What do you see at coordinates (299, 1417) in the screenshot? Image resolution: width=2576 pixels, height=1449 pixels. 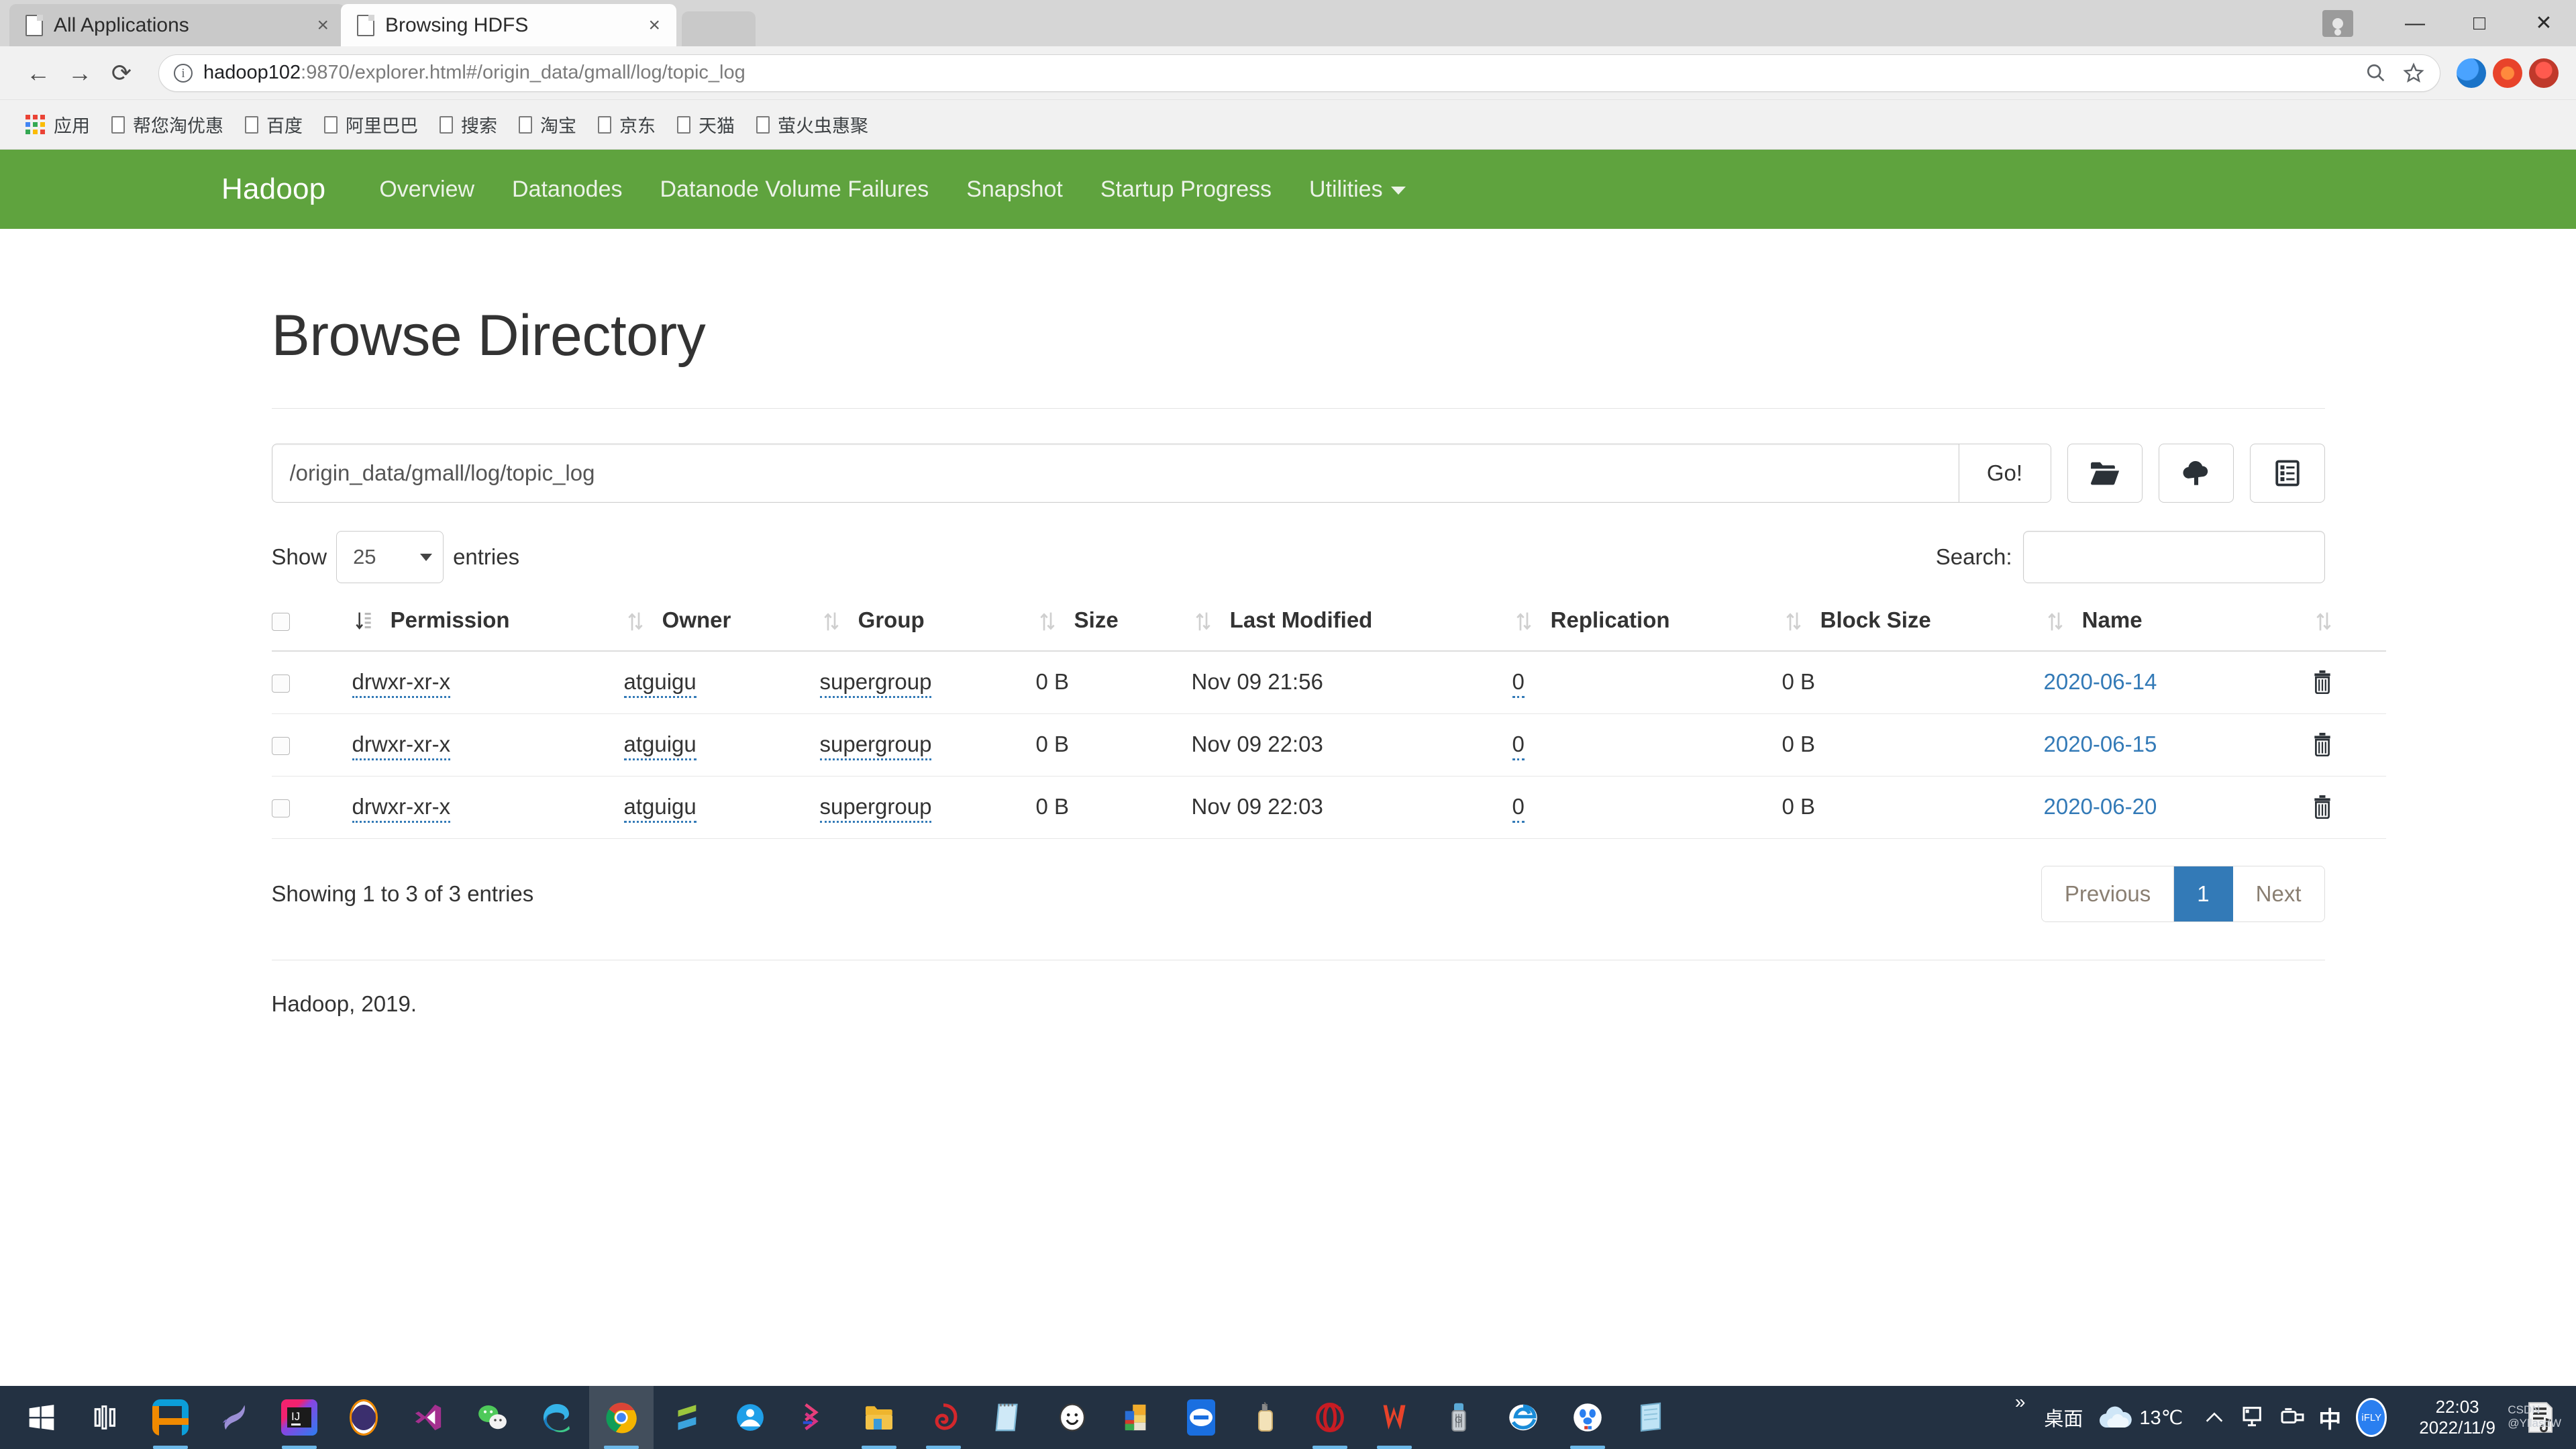 I see `intellij-idea: IJ` at bounding box center [299, 1417].